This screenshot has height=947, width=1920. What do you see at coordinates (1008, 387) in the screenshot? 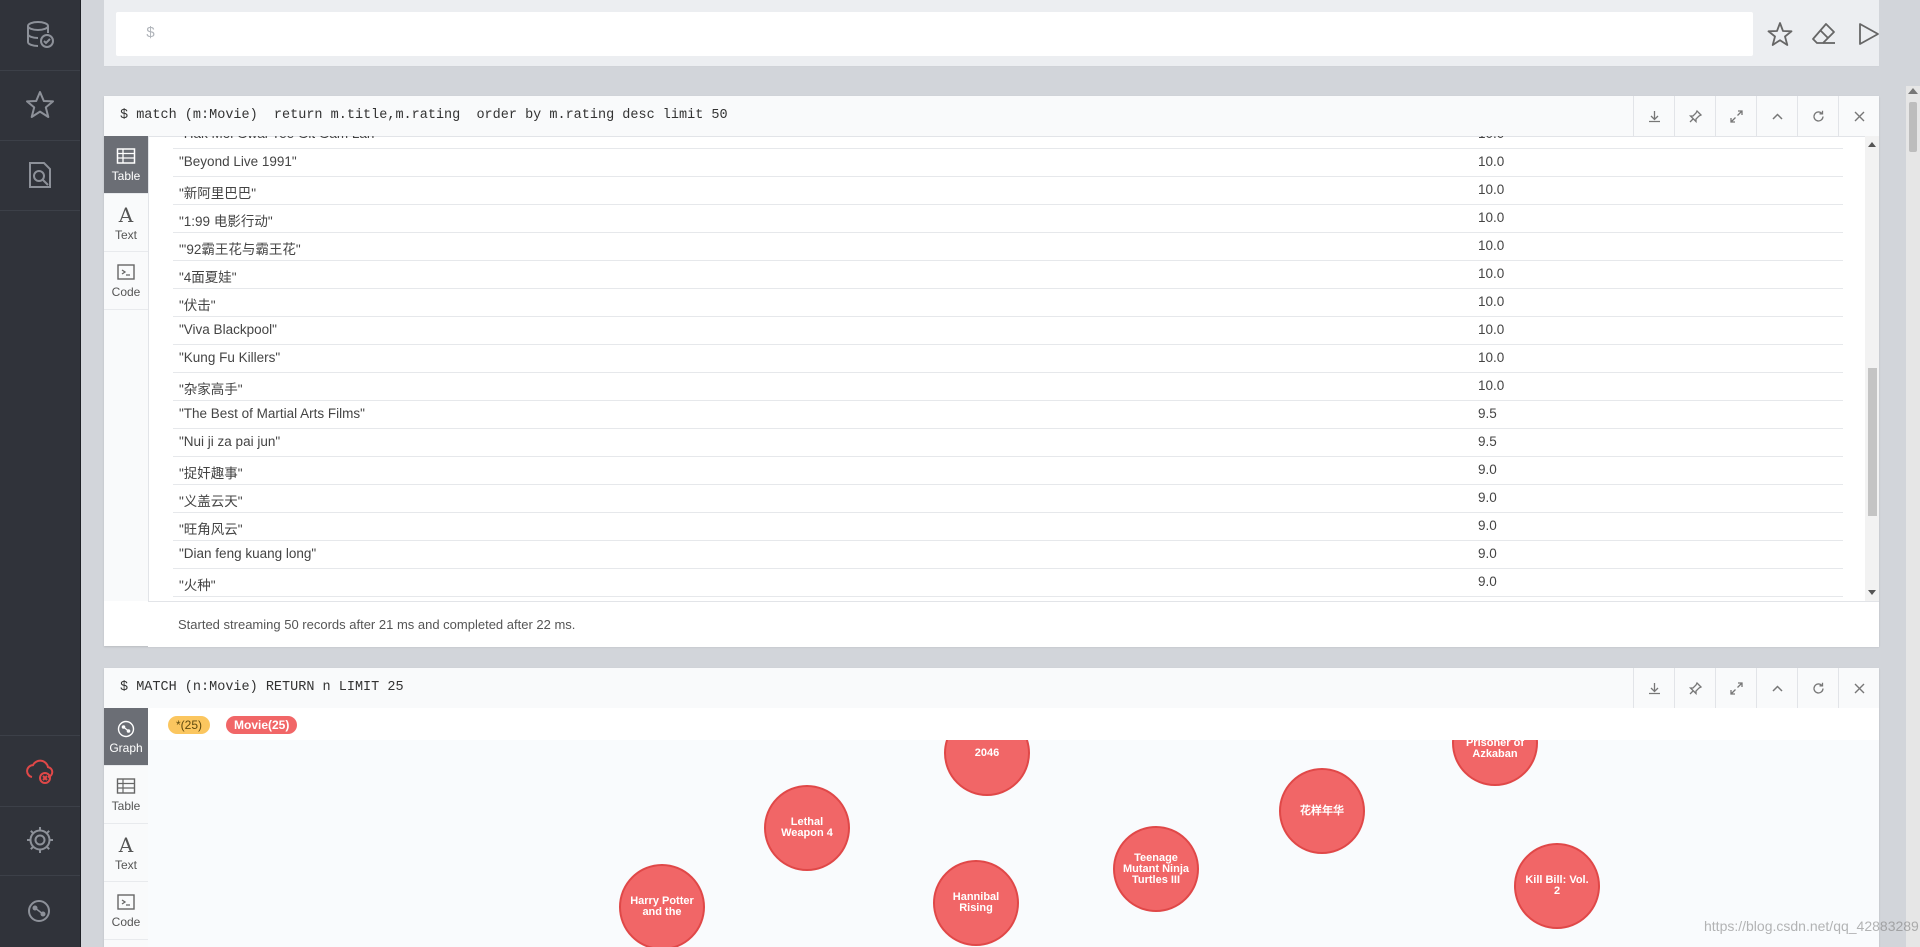
I see `table-row: "杂家高手" 10.0` at bounding box center [1008, 387].